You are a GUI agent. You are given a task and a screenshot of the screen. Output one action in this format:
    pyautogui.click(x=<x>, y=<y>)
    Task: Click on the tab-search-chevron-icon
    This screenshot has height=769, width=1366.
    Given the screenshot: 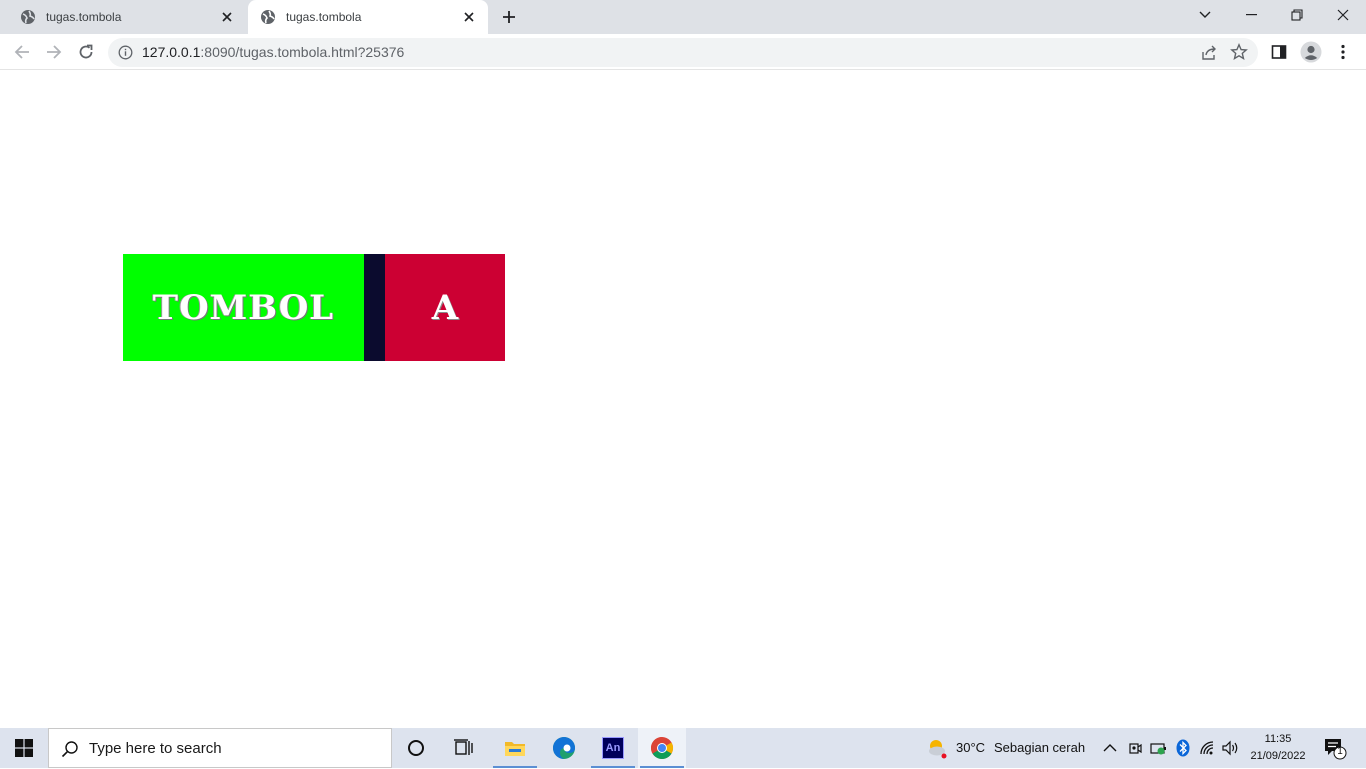 What is the action you would take?
    pyautogui.click(x=1205, y=15)
    